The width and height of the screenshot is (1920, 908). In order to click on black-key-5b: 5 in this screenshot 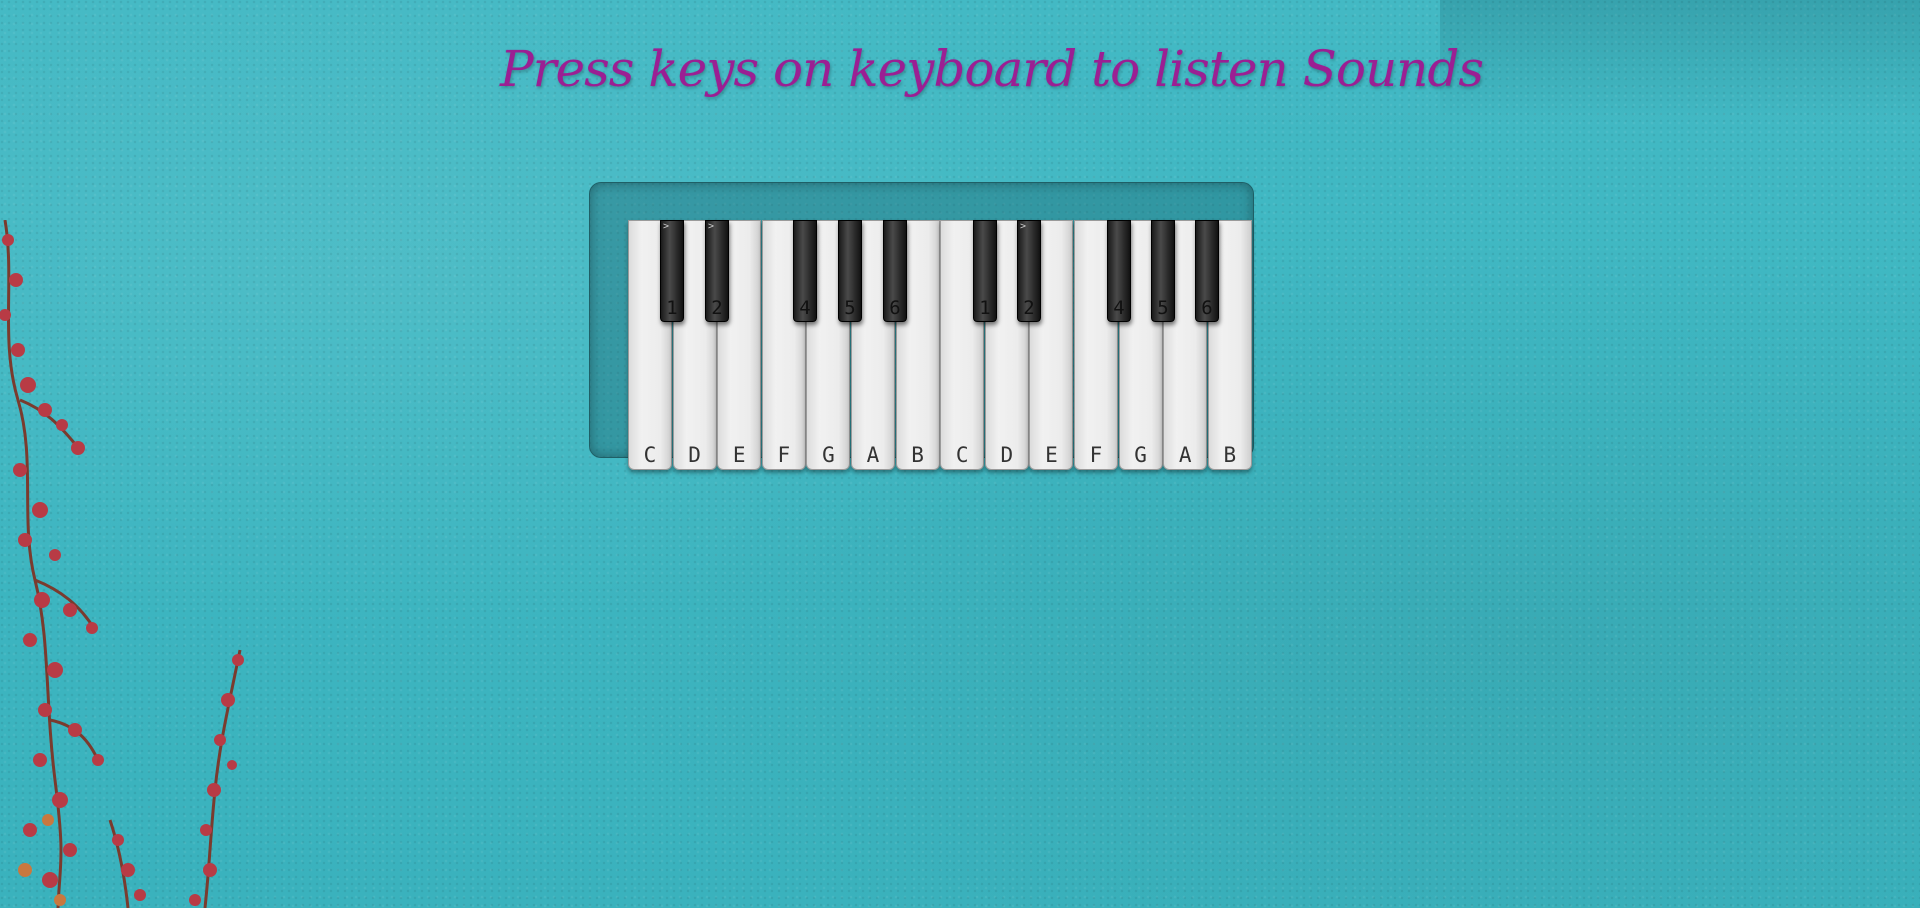, I will do `click(1163, 271)`.